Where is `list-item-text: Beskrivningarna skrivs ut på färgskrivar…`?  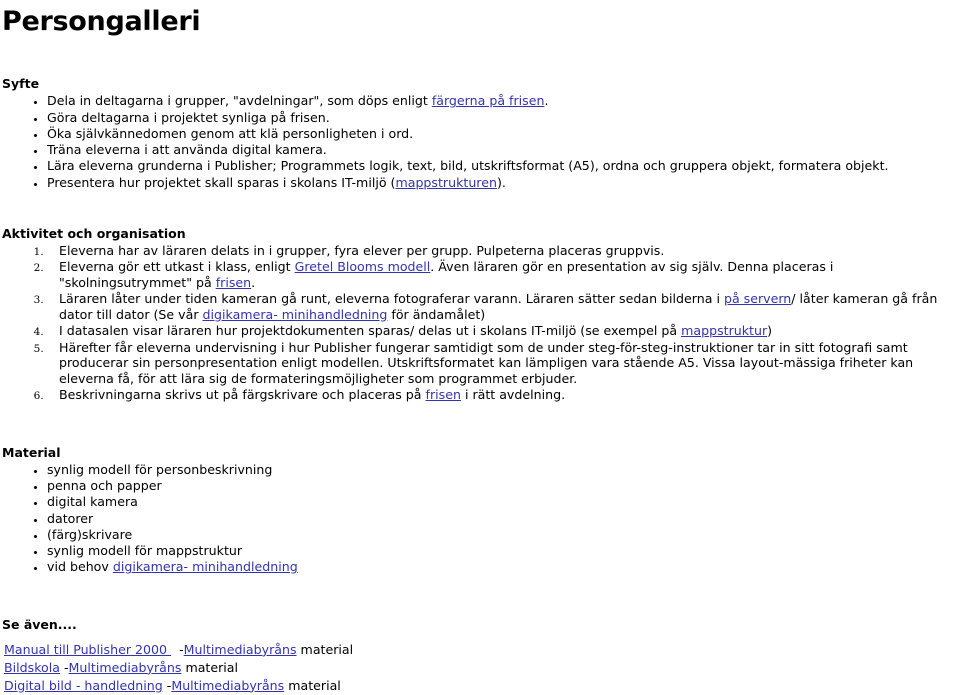
list-item-text: Beskrivningarna skrivs ut på färgskrivar… is located at coordinates (242, 395).